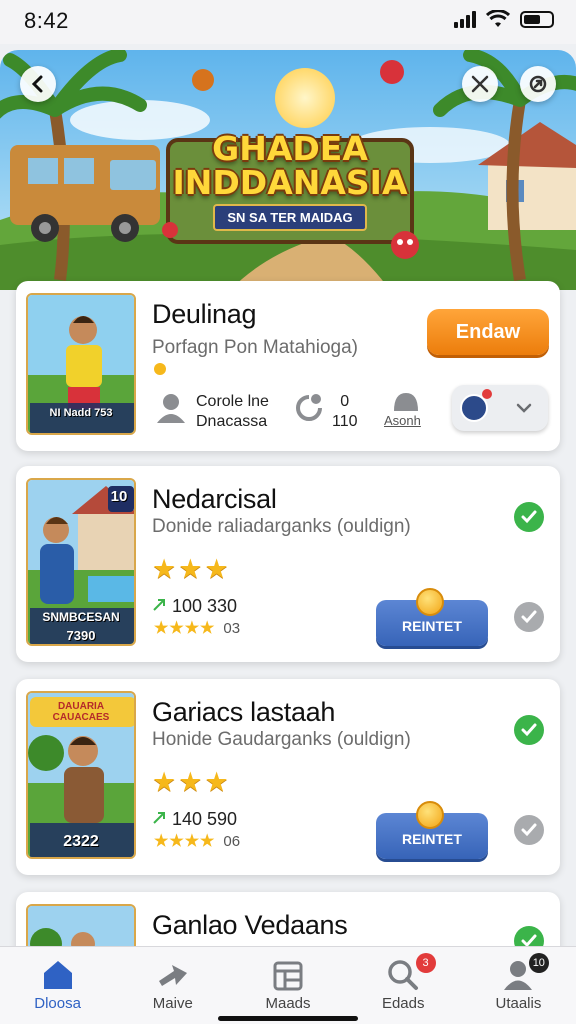 The height and width of the screenshot is (1024, 576). Describe the element at coordinates (500, 408) in the screenshot. I see `avatar-dropdown` at that location.